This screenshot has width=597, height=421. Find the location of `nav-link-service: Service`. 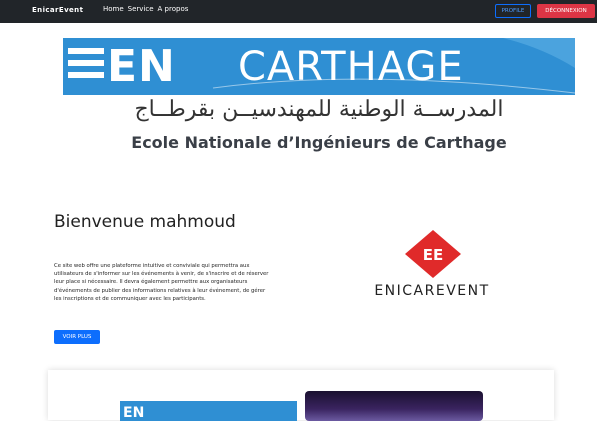

nav-link-service: Service is located at coordinates (141, 9).